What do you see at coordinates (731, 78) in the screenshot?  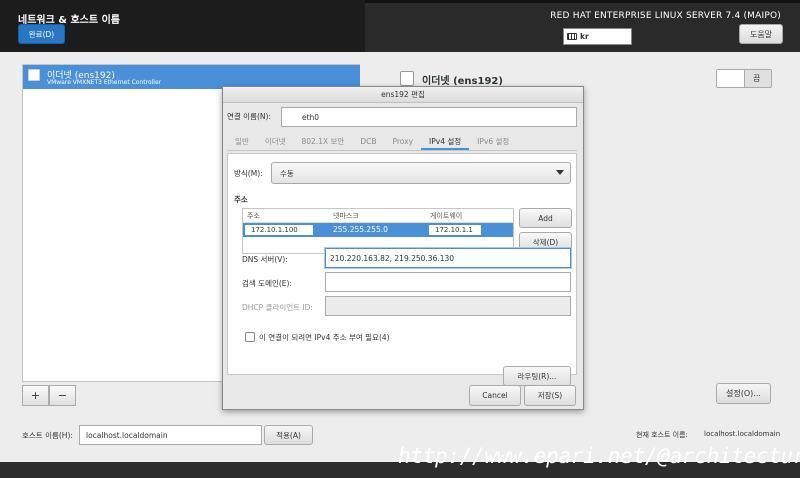 I see `toggle-knob` at bounding box center [731, 78].